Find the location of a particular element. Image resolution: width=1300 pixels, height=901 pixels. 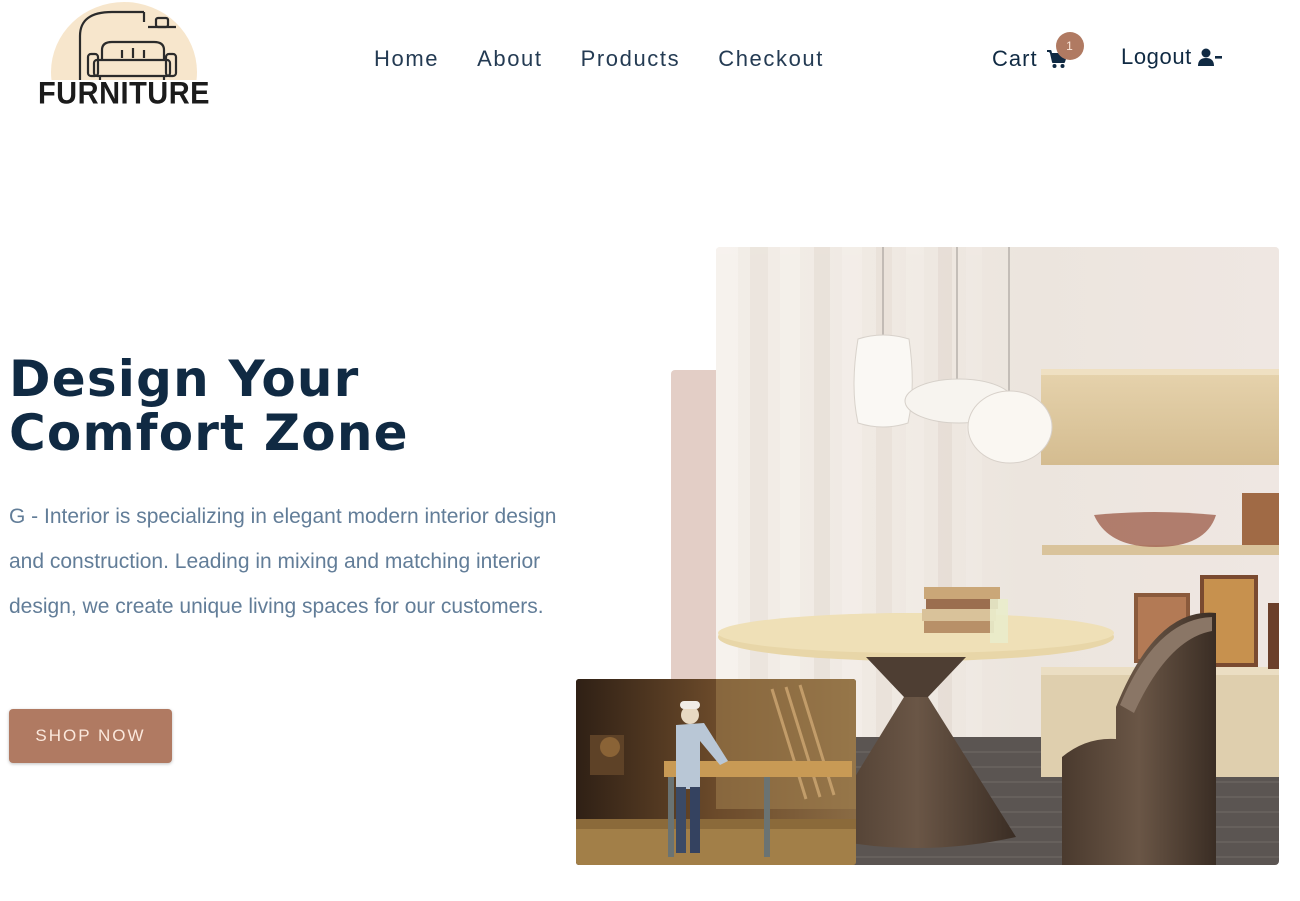

hero-title: Design Your Comfort Zone is located at coordinates (209, 406).